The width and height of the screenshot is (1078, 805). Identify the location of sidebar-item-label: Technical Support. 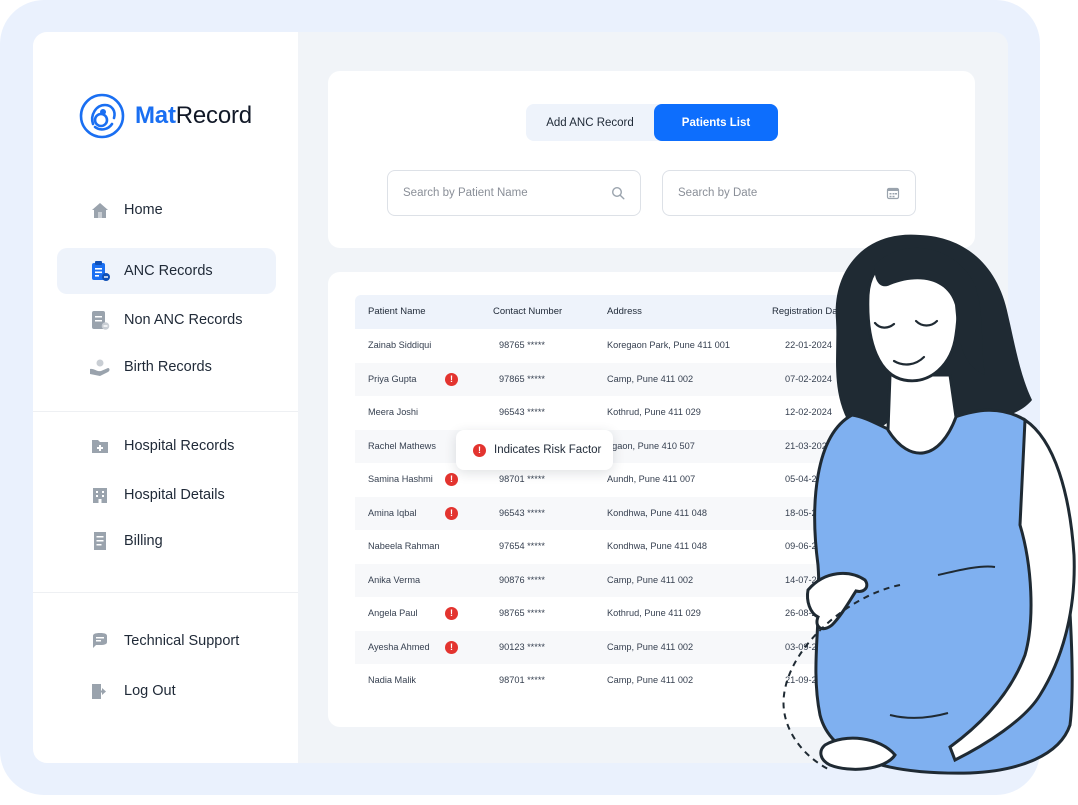
(182, 641).